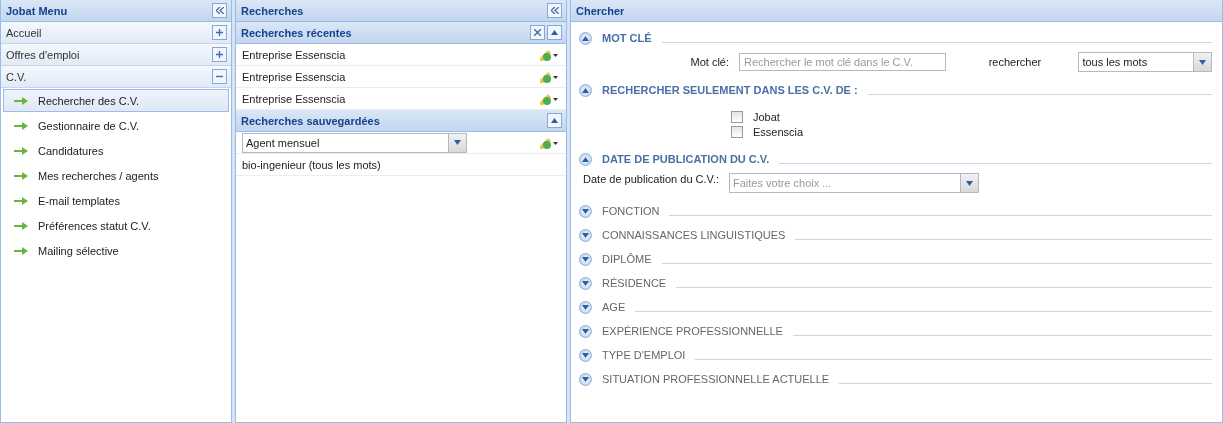 The height and width of the screenshot is (423, 1223). Describe the element at coordinates (692, 331) in the screenshot. I see `section-title: EXPÉRIENCE PROFESSIONNELLE` at that location.